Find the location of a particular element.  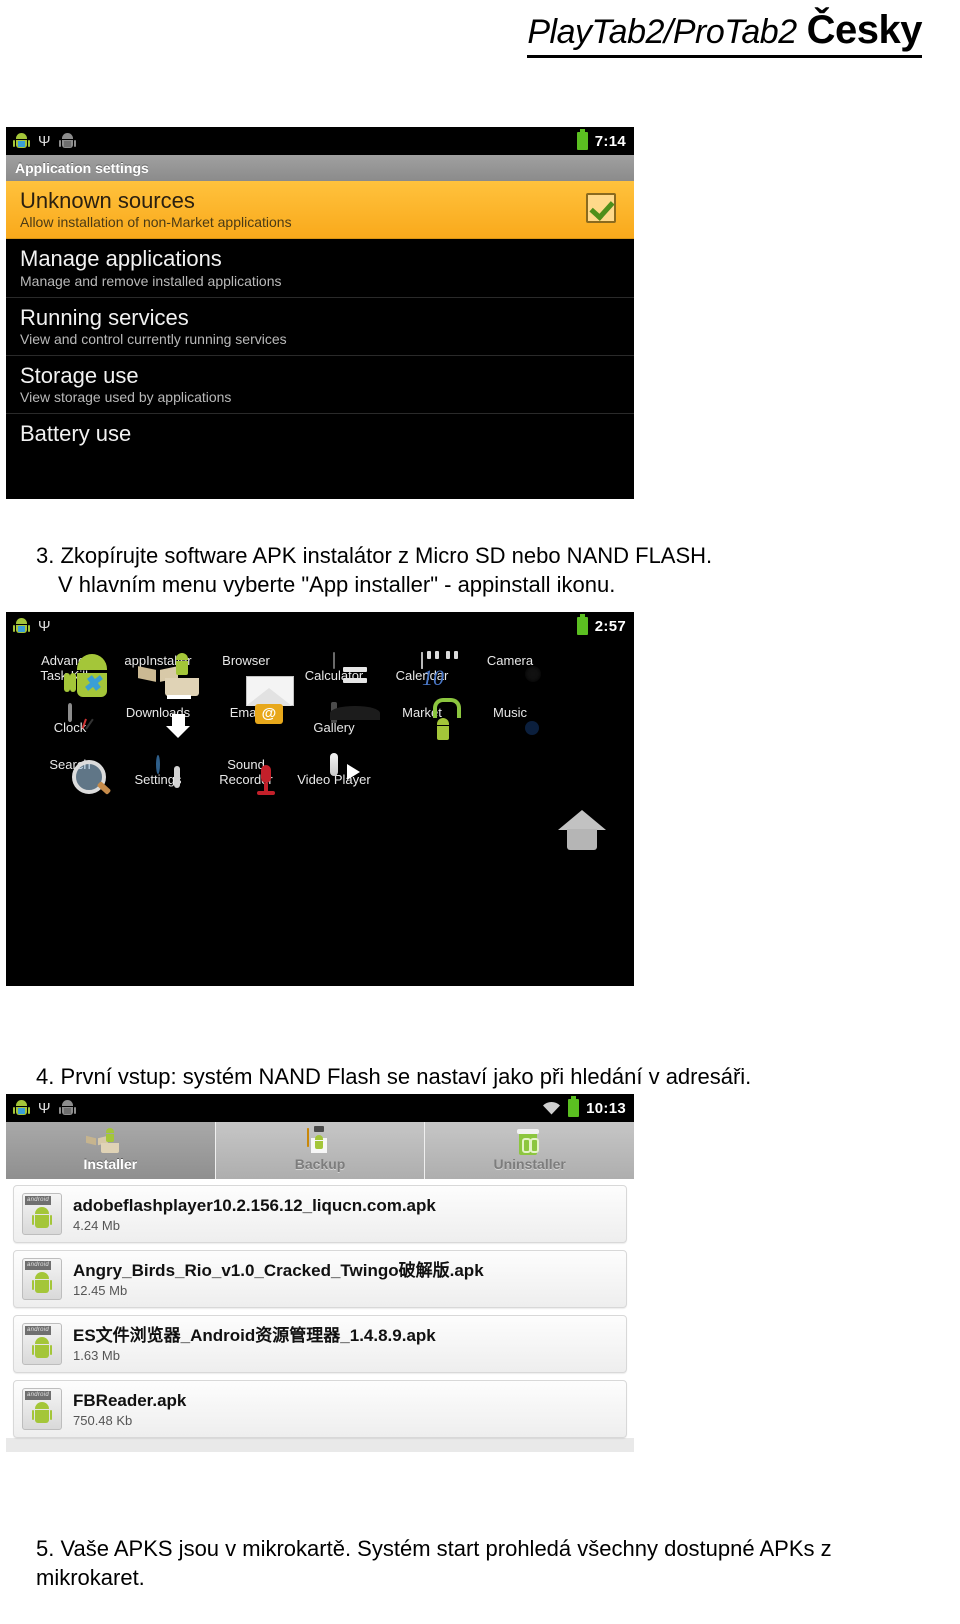

backup-clipboard-icon is located at coordinates (320, 1140).